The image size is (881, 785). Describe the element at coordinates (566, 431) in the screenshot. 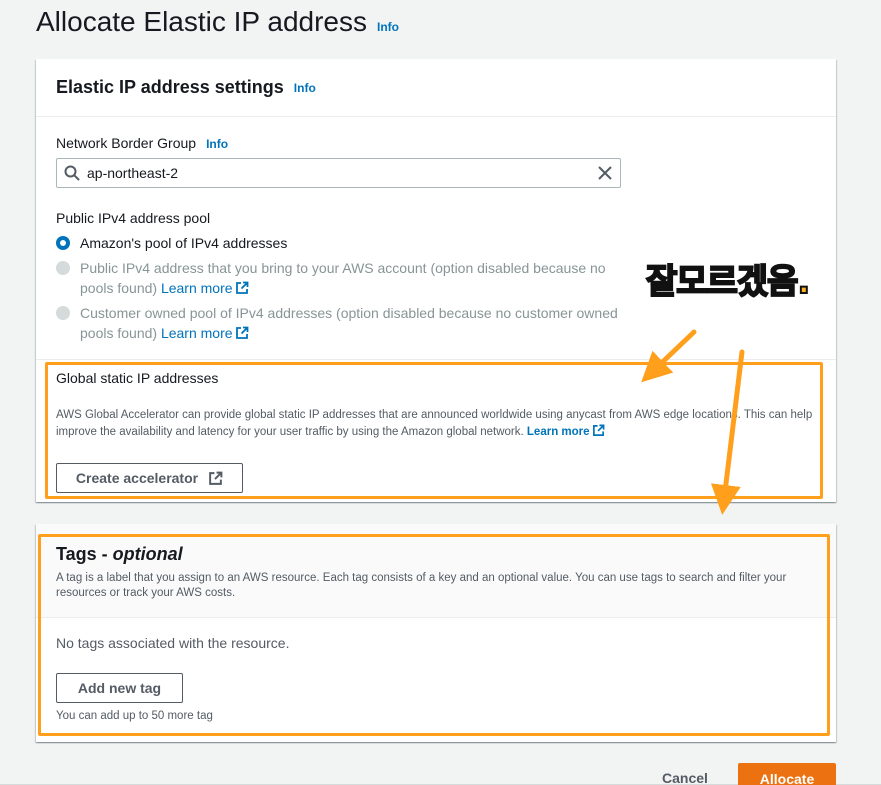

I see `global-accelerator-learn-more-link: Learn more` at that location.